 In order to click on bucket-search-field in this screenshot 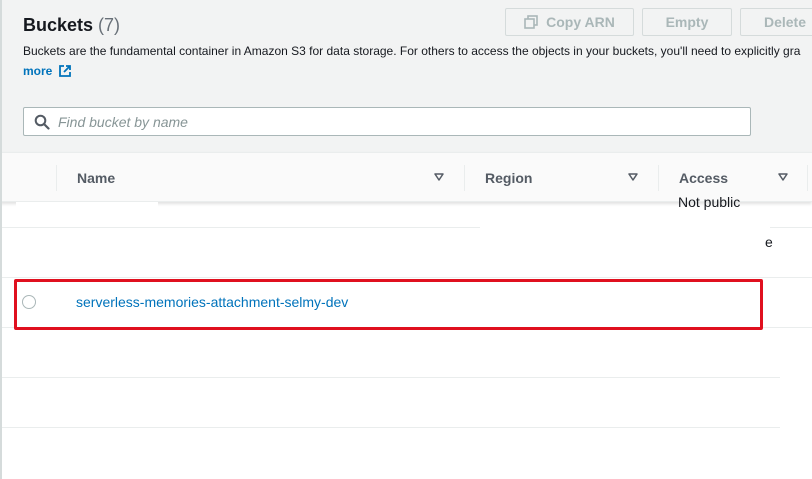, I will do `click(387, 121)`.